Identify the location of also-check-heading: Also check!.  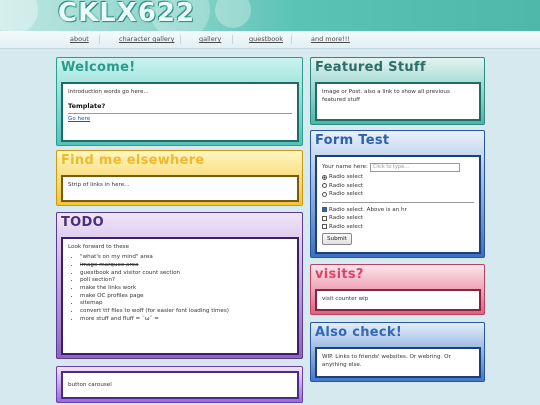
(359, 332).